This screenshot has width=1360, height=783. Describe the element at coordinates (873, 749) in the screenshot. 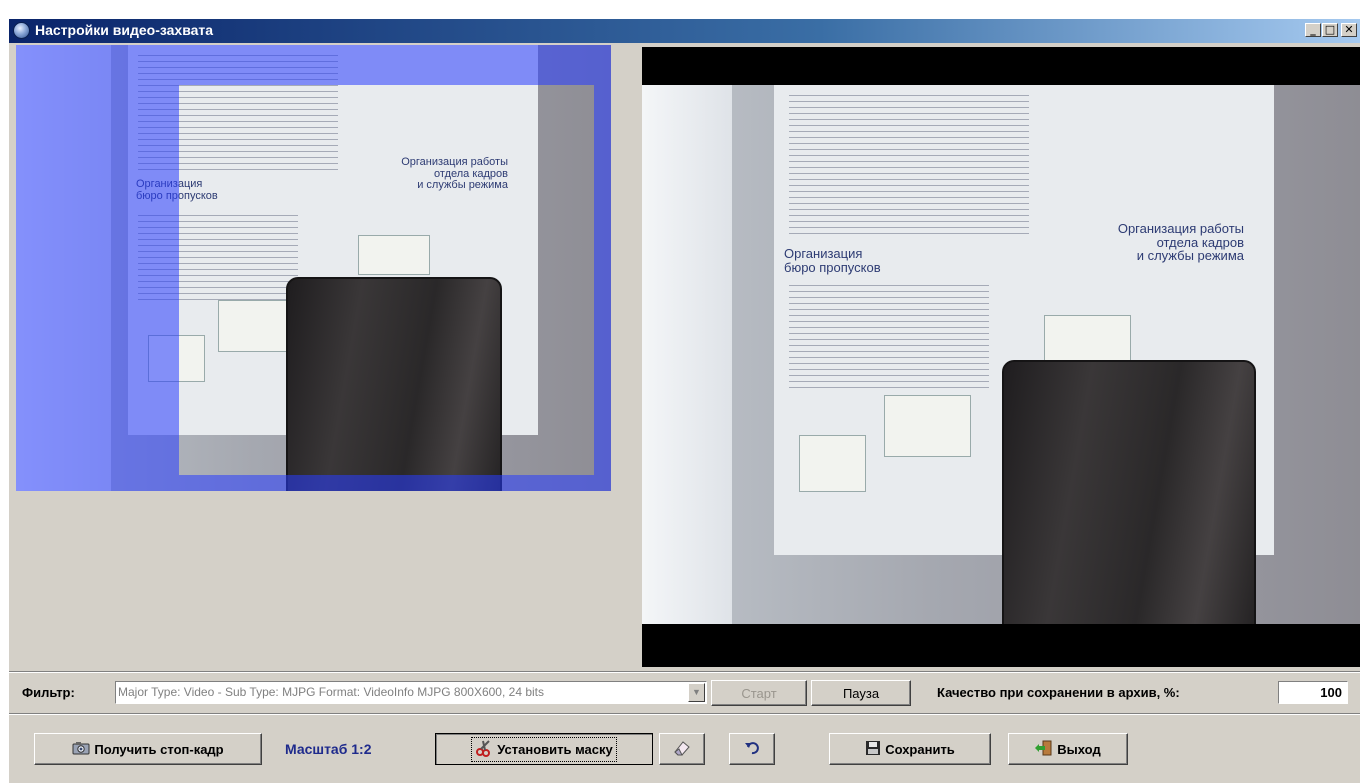

I see `floppy-disk-icon` at that location.